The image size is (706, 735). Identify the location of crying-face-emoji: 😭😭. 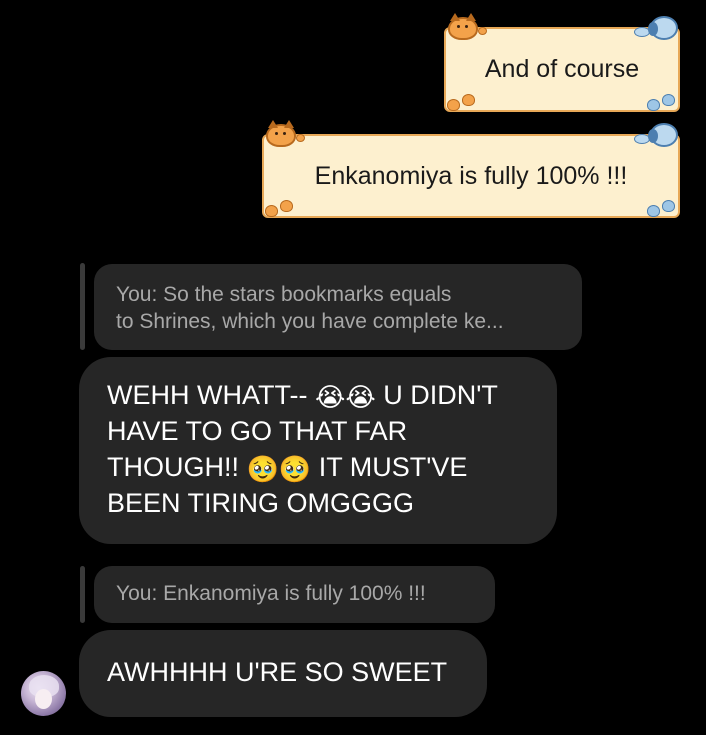
(345, 398).